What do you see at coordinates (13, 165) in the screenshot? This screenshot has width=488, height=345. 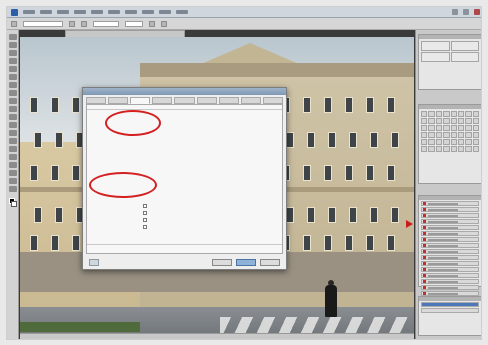 I see `path-select-tool-icon` at bounding box center [13, 165].